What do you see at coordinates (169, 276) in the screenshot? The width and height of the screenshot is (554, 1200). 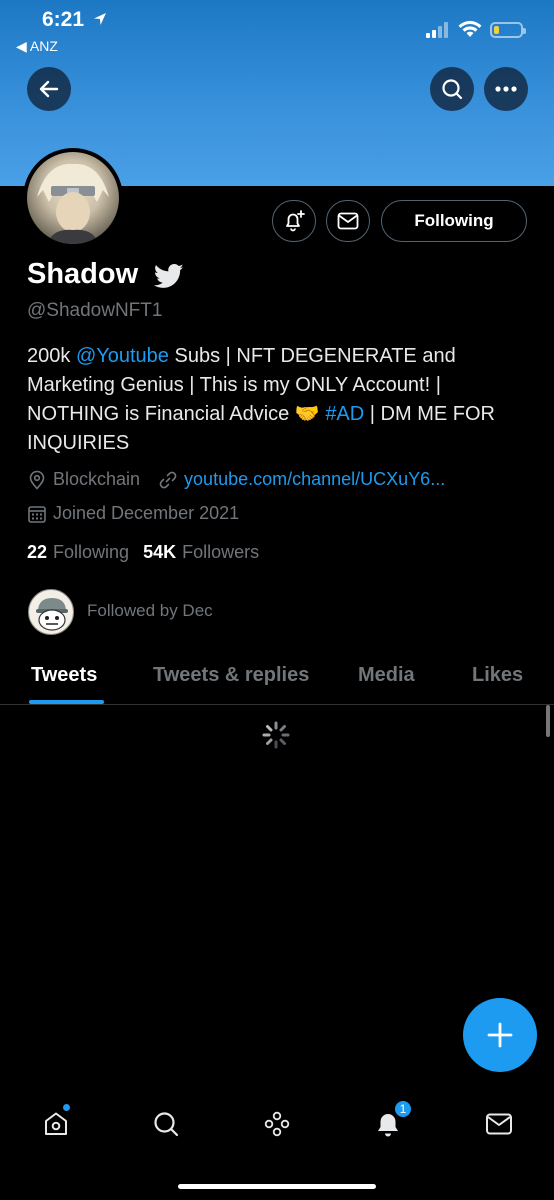 I see `twitter-bird-icon` at bounding box center [169, 276].